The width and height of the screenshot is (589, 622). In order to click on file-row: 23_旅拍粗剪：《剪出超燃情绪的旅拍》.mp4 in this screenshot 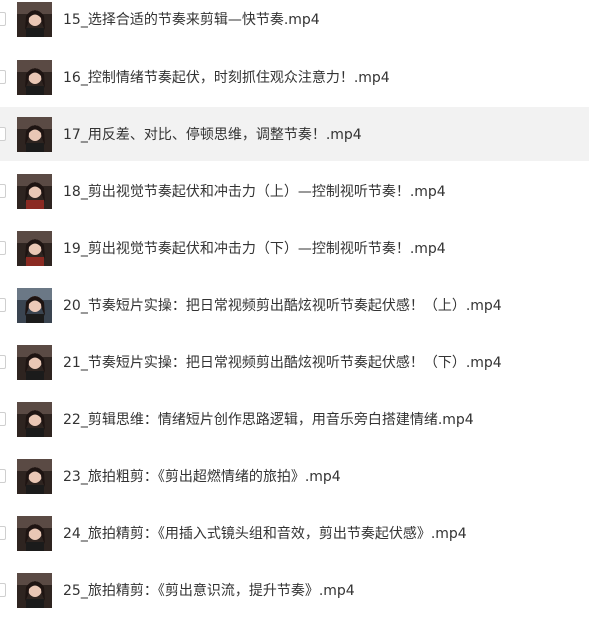, I will do `click(294, 476)`.